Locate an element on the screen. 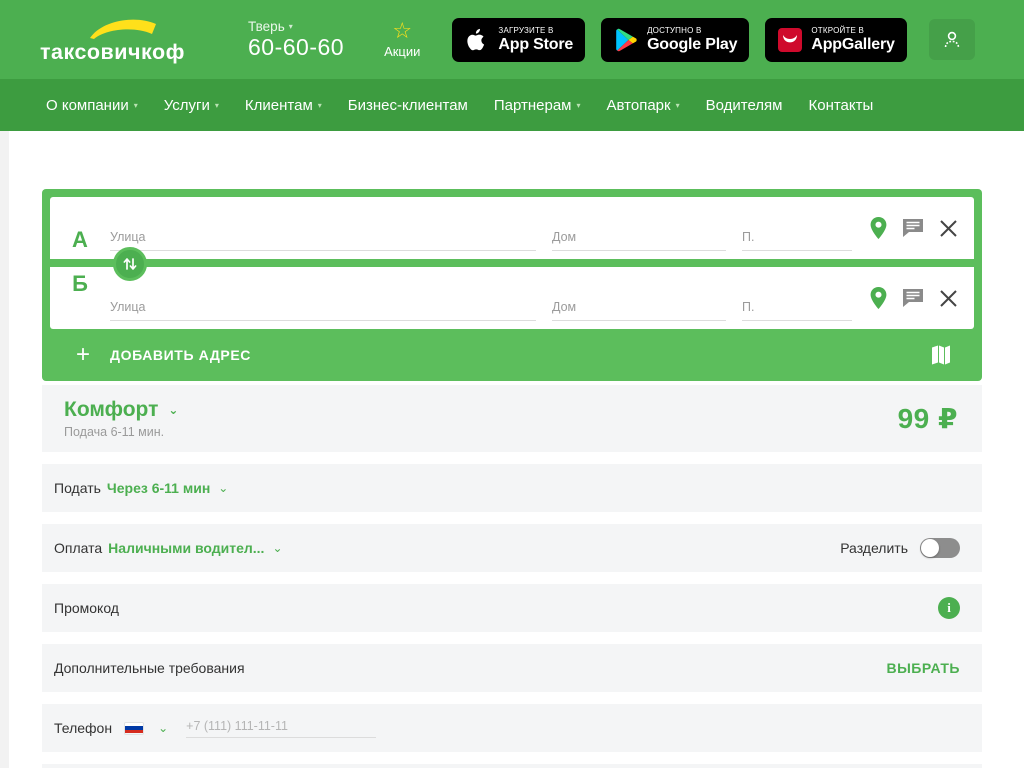 This screenshot has height=768, width=1024. address-a-entrance-input is located at coordinates (797, 240).